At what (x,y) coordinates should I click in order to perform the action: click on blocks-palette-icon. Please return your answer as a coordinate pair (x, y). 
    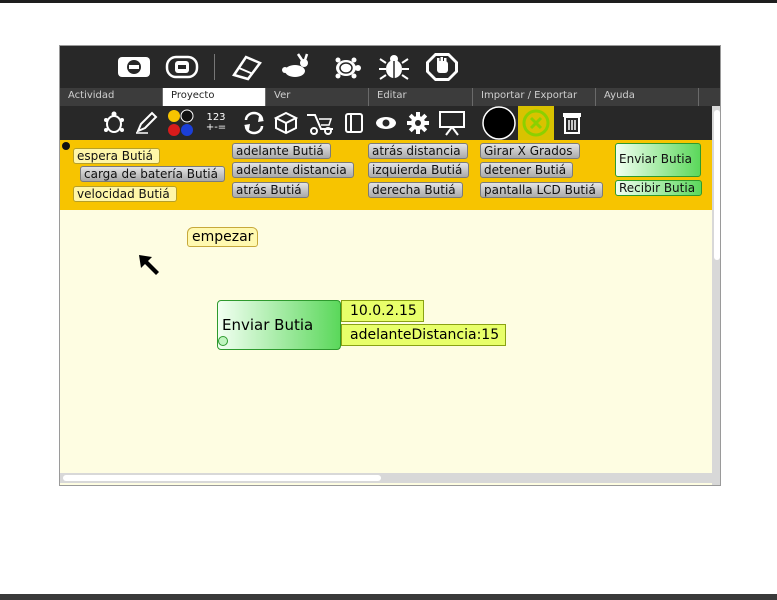
    Looking at the image, I should click on (286, 123).